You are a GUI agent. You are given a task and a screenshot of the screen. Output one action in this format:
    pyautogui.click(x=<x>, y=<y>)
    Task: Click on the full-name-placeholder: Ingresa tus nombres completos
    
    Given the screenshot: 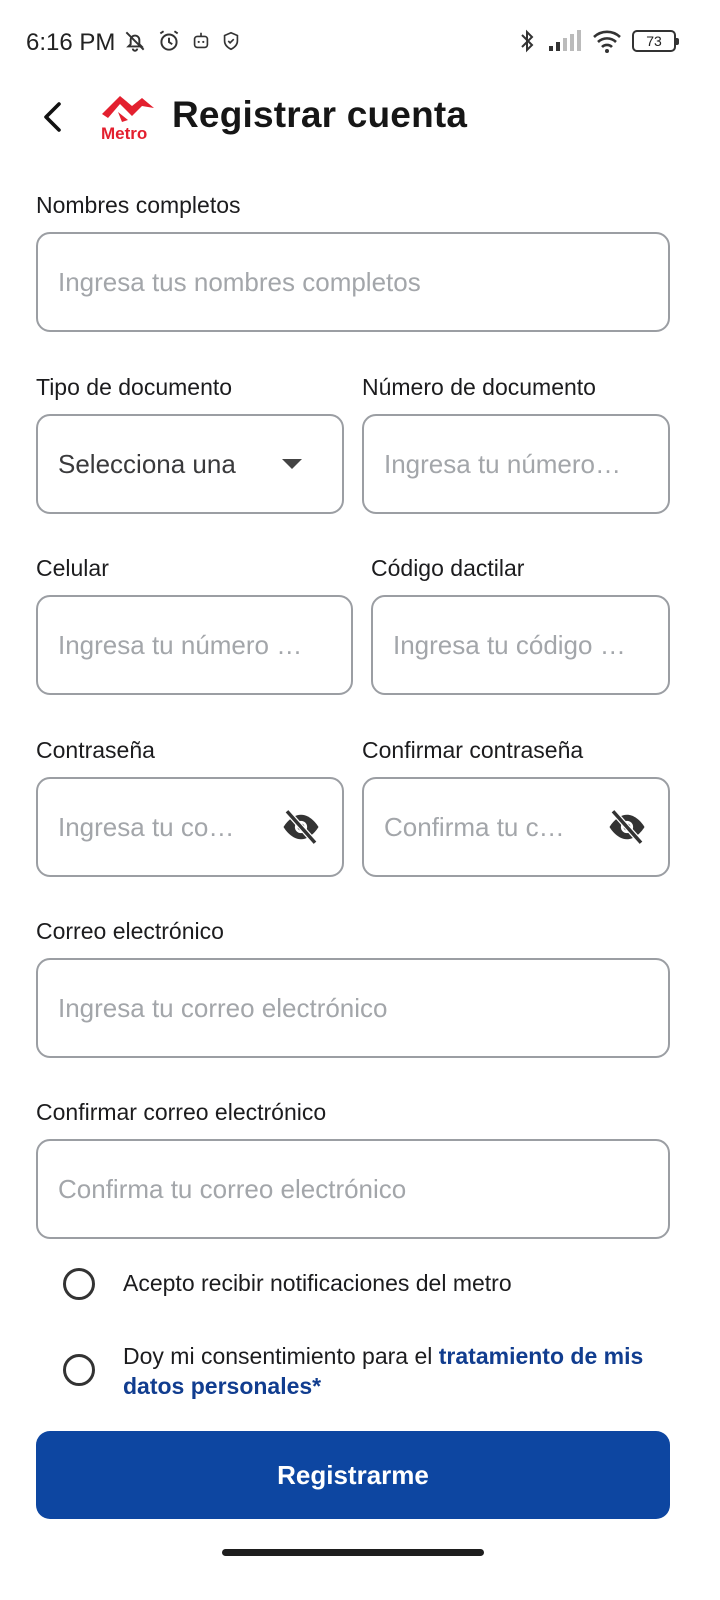 What is the action you would take?
    pyautogui.click(x=239, y=281)
    